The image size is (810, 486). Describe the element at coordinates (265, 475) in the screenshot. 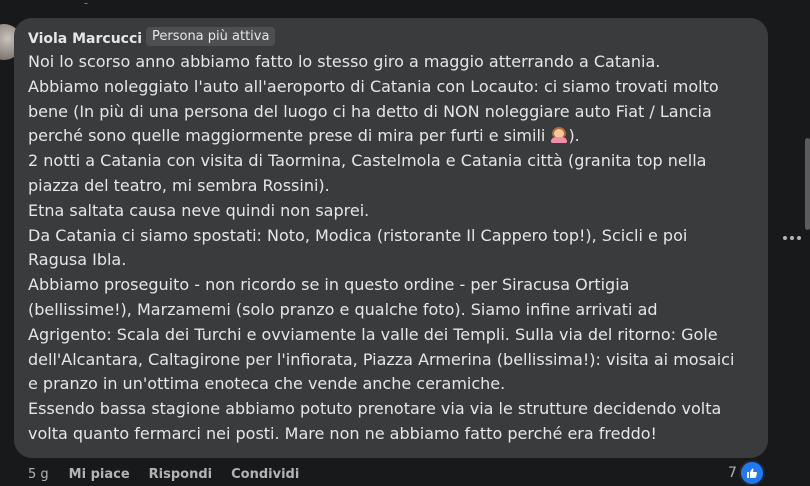

I see `share-button: Condividi` at that location.